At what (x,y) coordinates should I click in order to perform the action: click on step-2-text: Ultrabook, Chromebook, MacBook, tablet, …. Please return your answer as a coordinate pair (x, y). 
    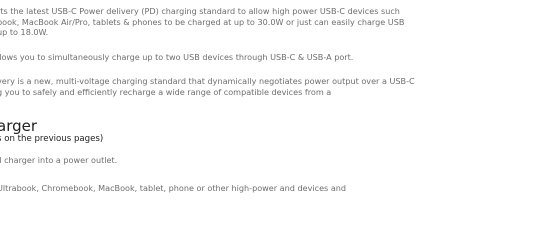
    Looking at the image, I should click on (173, 188).